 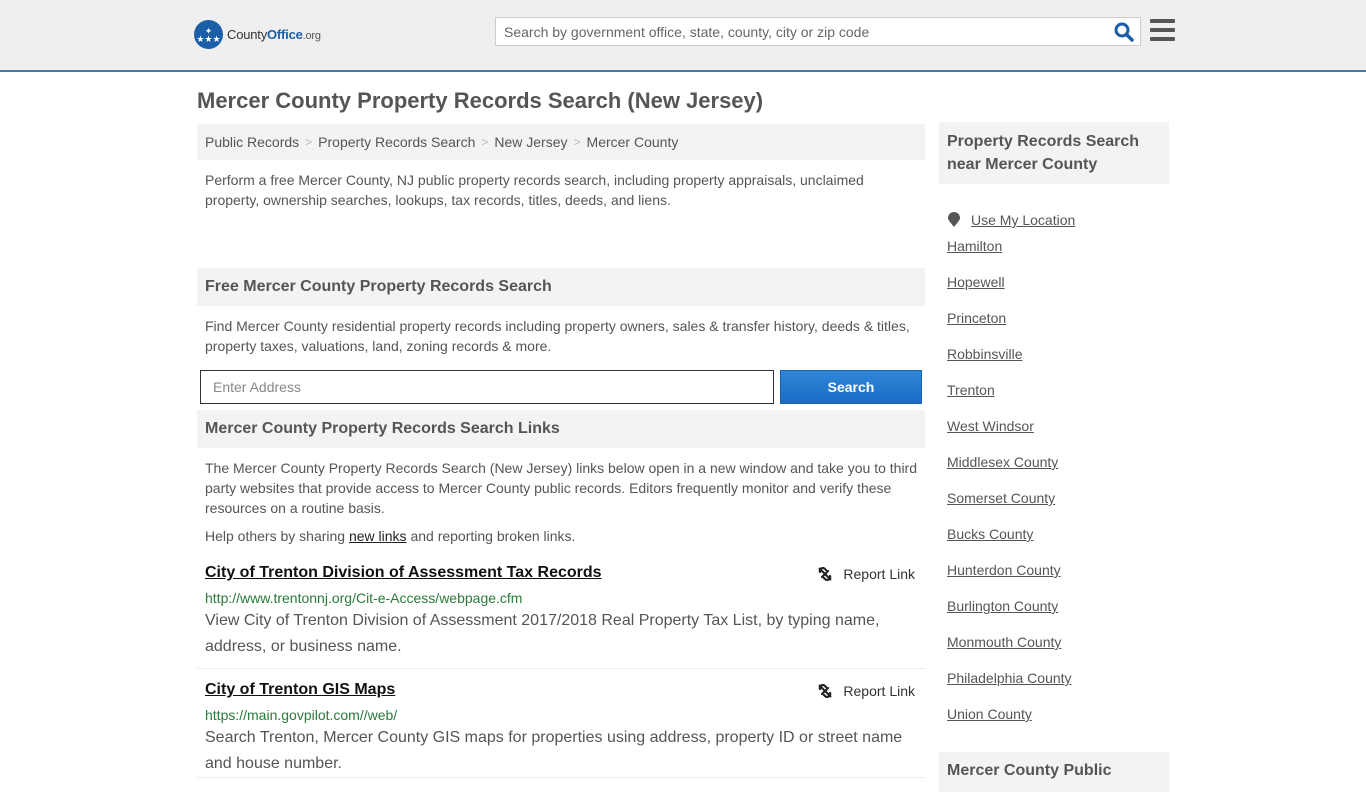 I want to click on sidebar-link: Burlington County, so click(x=1002, y=606).